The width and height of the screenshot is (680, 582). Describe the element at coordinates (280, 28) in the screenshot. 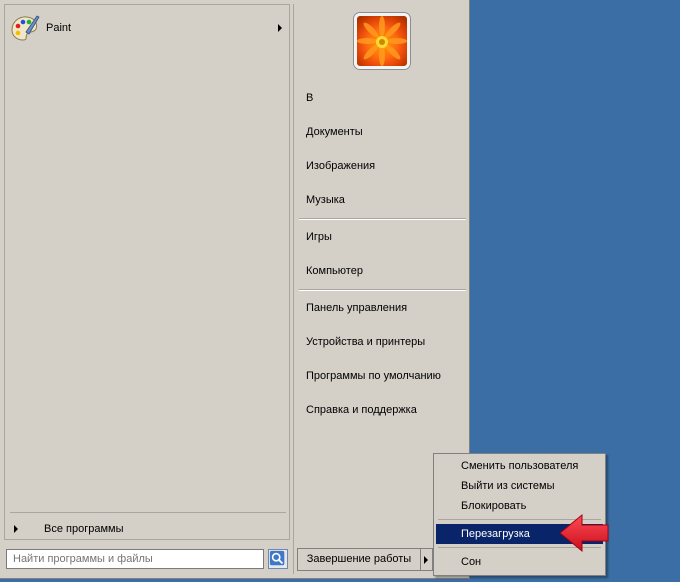

I see `submenu-arrow-icon` at that location.